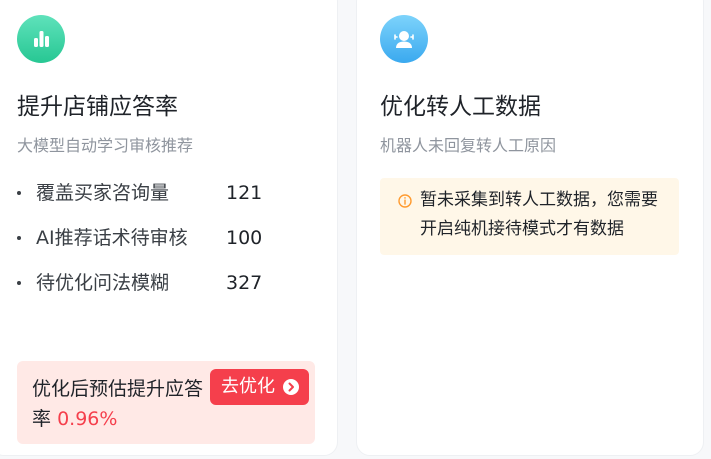  Describe the element at coordinates (404, 39) in the screenshot. I see `agent-headset-icon` at that location.